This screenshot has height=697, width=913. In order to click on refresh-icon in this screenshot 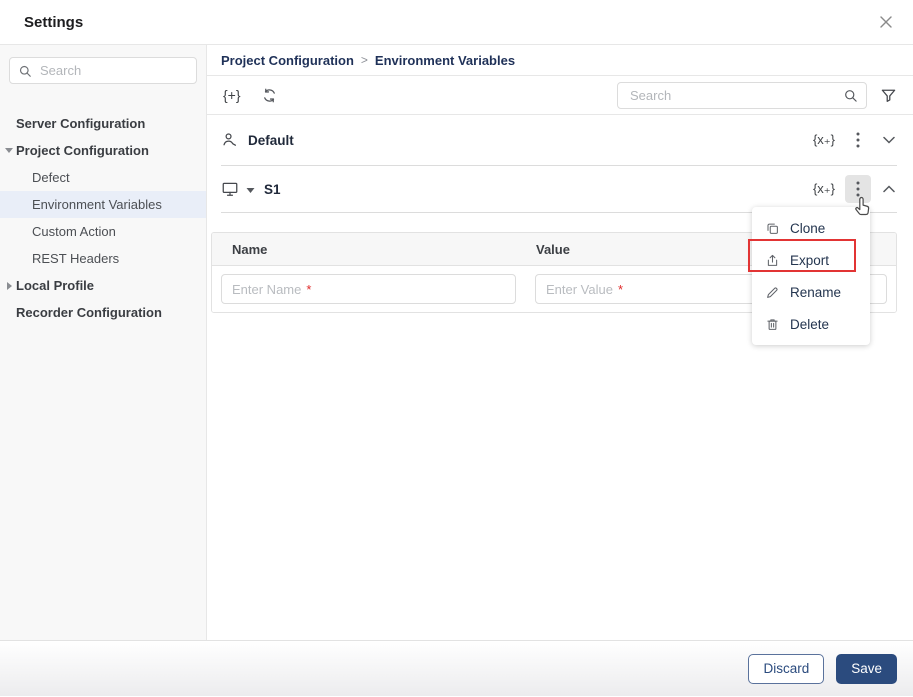, I will do `click(269, 95)`.